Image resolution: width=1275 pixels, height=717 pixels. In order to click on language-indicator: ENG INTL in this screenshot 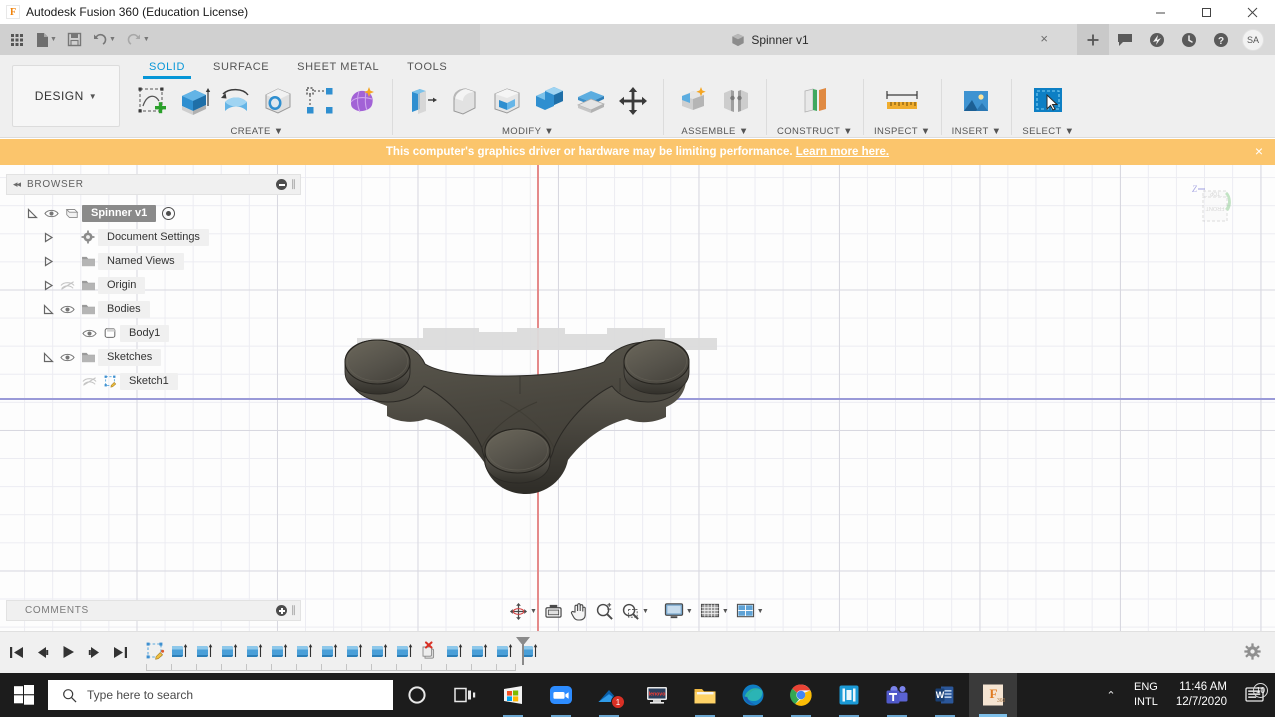, I will do `click(1146, 695)`.